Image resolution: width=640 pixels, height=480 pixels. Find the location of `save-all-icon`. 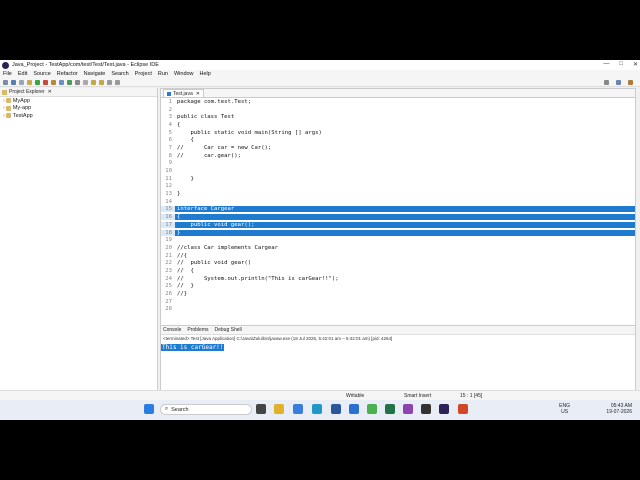

save-all-icon is located at coordinates (21, 82).